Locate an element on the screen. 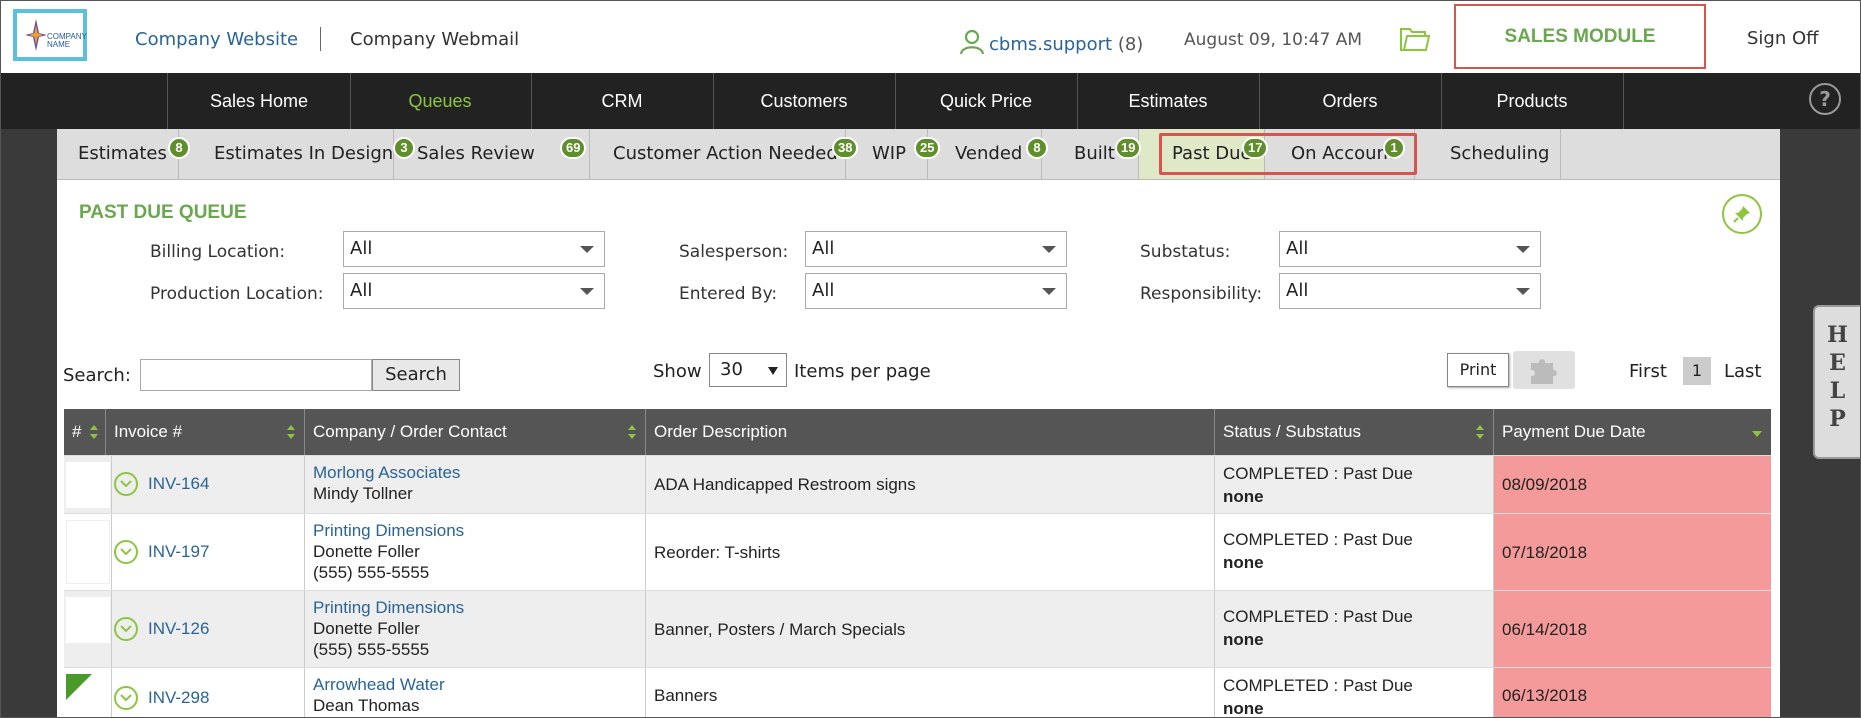 The width and height of the screenshot is (1861, 718). username: cbms.support is located at coordinates (1050, 44).